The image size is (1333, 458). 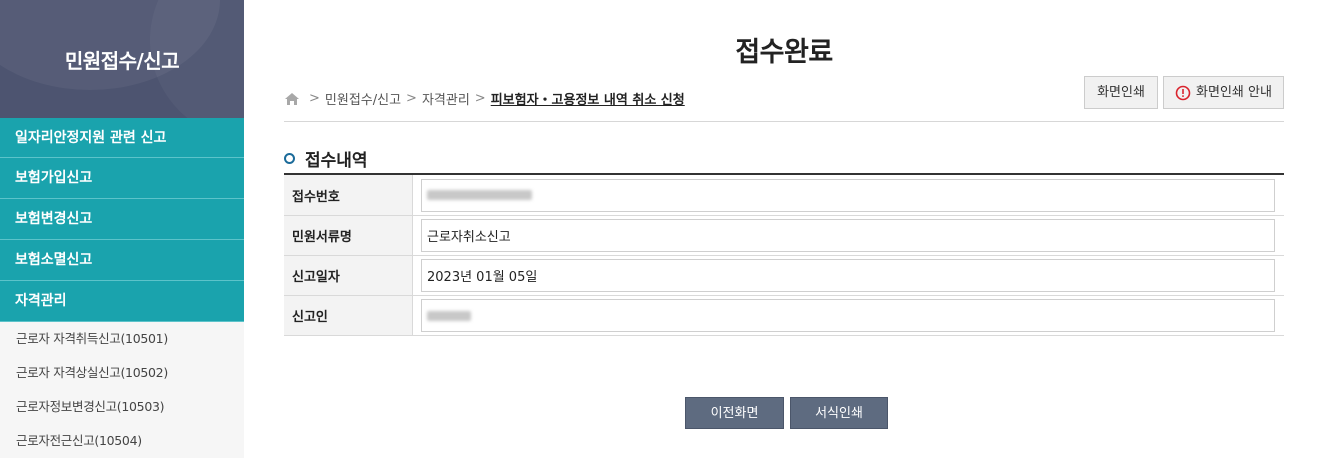 I want to click on alert-circle-icon, so click(x=1183, y=92).